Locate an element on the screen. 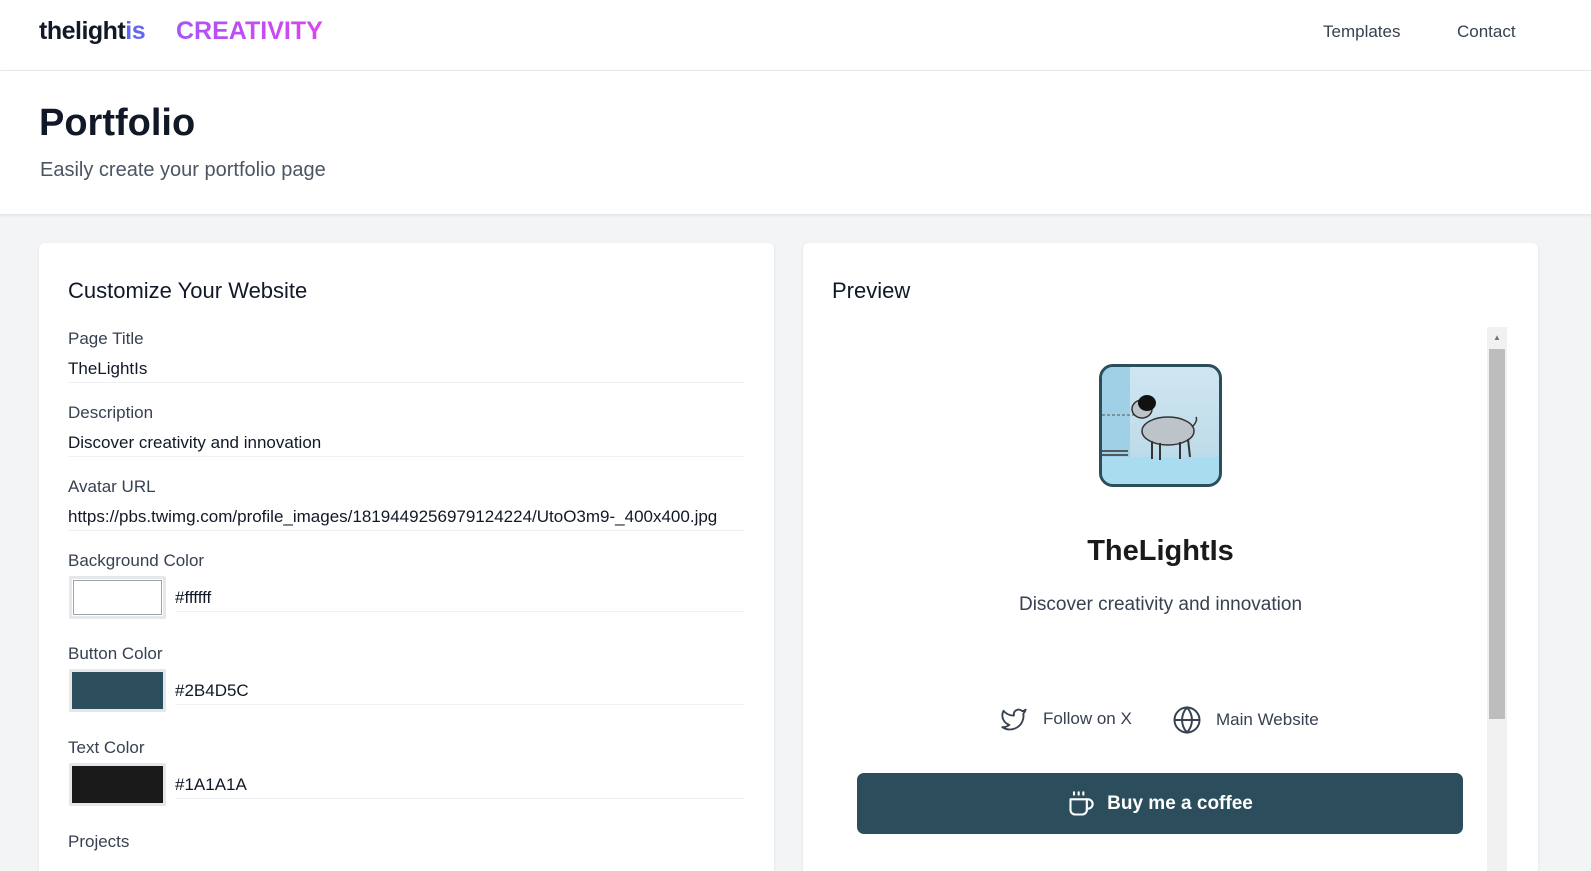 The image size is (1591, 871). brand-creativity-label: CREATIVITY is located at coordinates (249, 31).